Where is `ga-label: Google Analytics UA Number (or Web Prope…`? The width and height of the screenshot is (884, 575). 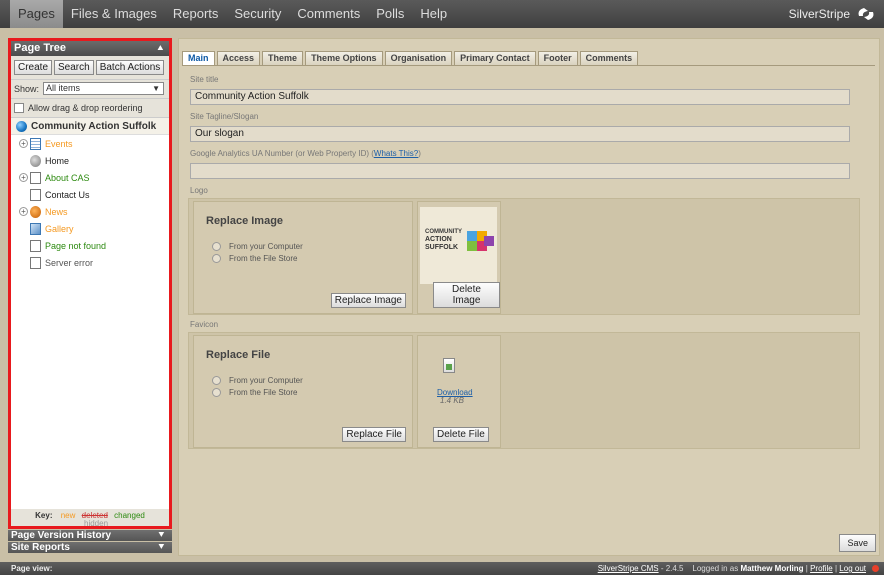 ga-label: Google Analytics UA Number (or Web Prope… is located at coordinates (305, 153).